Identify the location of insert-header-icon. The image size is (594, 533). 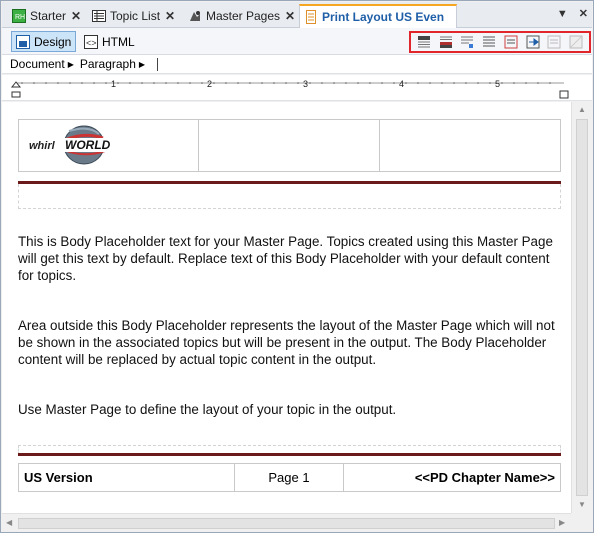
(424, 42).